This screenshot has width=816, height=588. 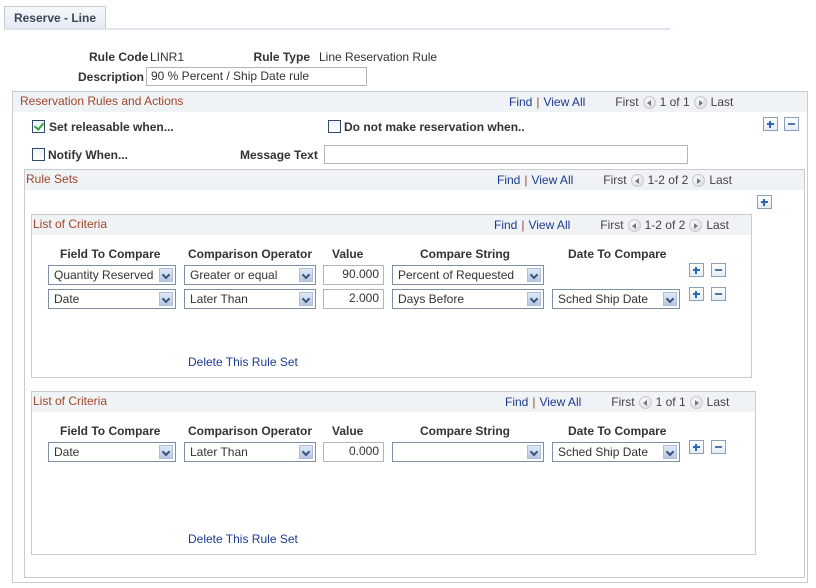 What do you see at coordinates (468, 275) in the screenshot?
I see `compare-string-select: Percent of Requested` at bounding box center [468, 275].